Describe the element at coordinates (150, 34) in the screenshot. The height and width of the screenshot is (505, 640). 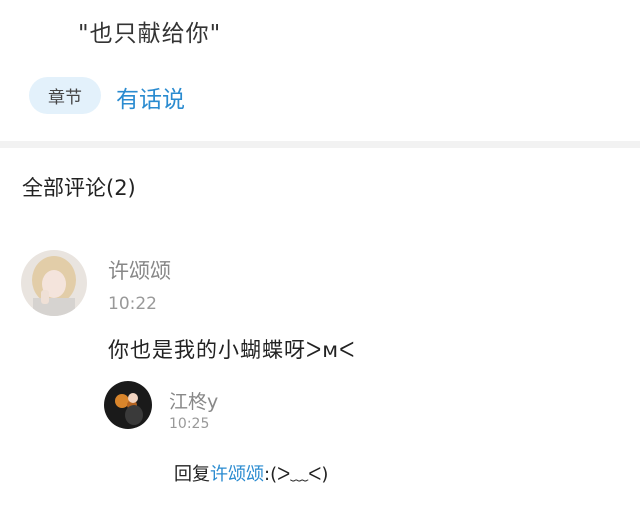
I see `chapter-quote: "也只献给你"` at that location.